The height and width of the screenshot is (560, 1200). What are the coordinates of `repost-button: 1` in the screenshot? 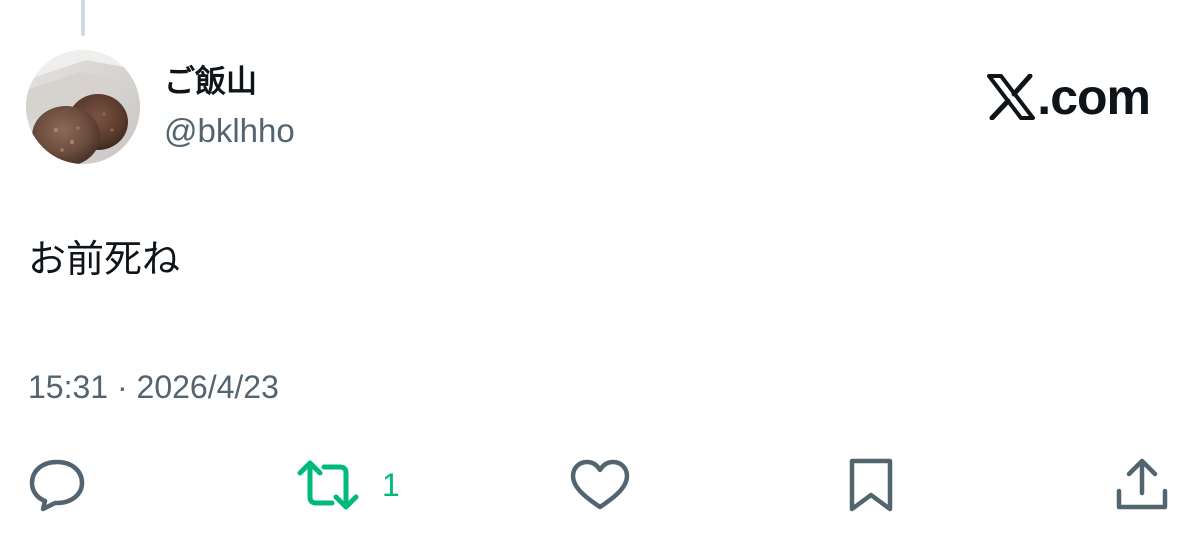 It's located at (348, 485).